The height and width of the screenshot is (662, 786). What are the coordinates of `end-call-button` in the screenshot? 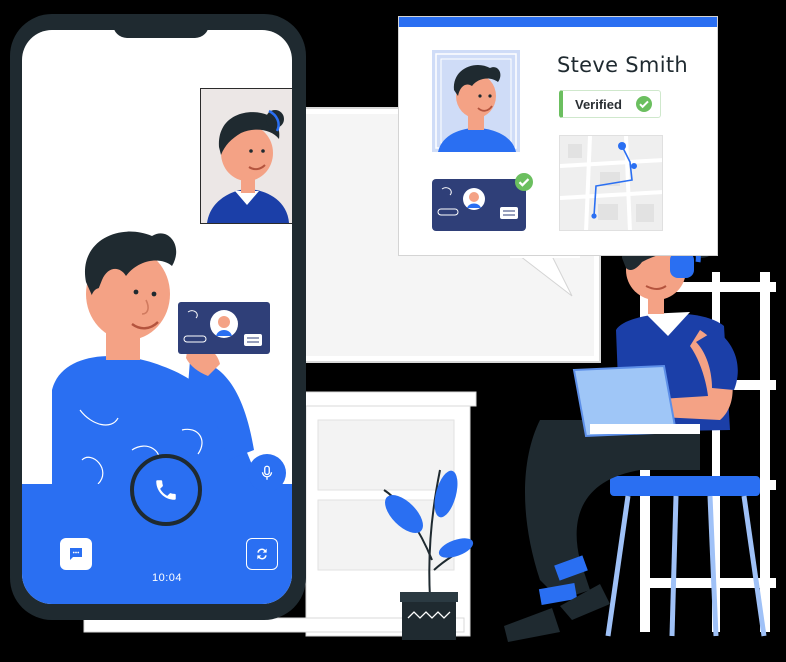 It's located at (166, 490).